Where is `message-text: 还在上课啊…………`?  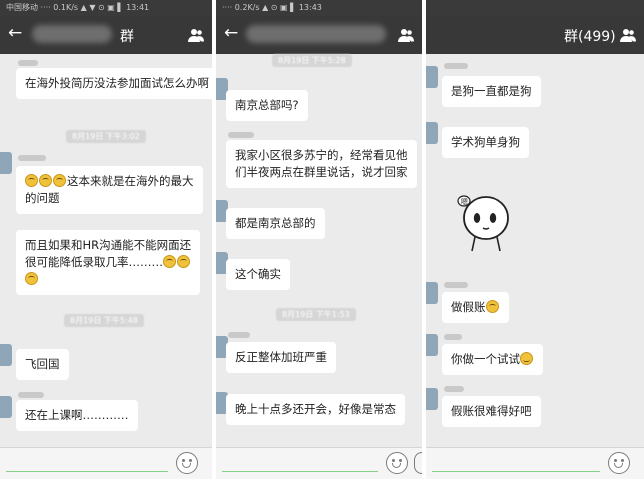
message-text: 还在上课啊………… is located at coordinates (77, 415).